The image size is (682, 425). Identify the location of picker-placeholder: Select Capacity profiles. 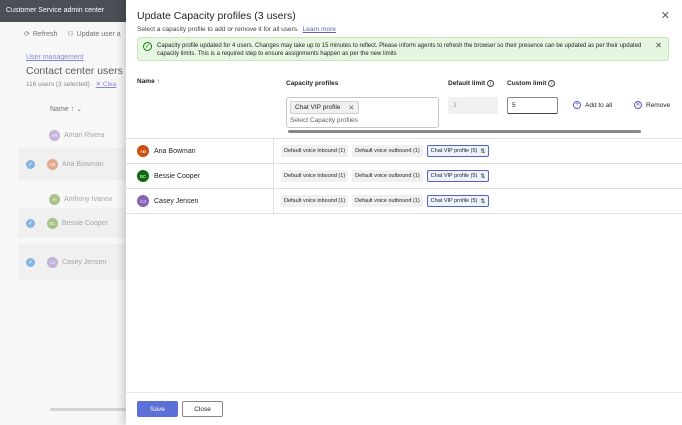
(324, 120).